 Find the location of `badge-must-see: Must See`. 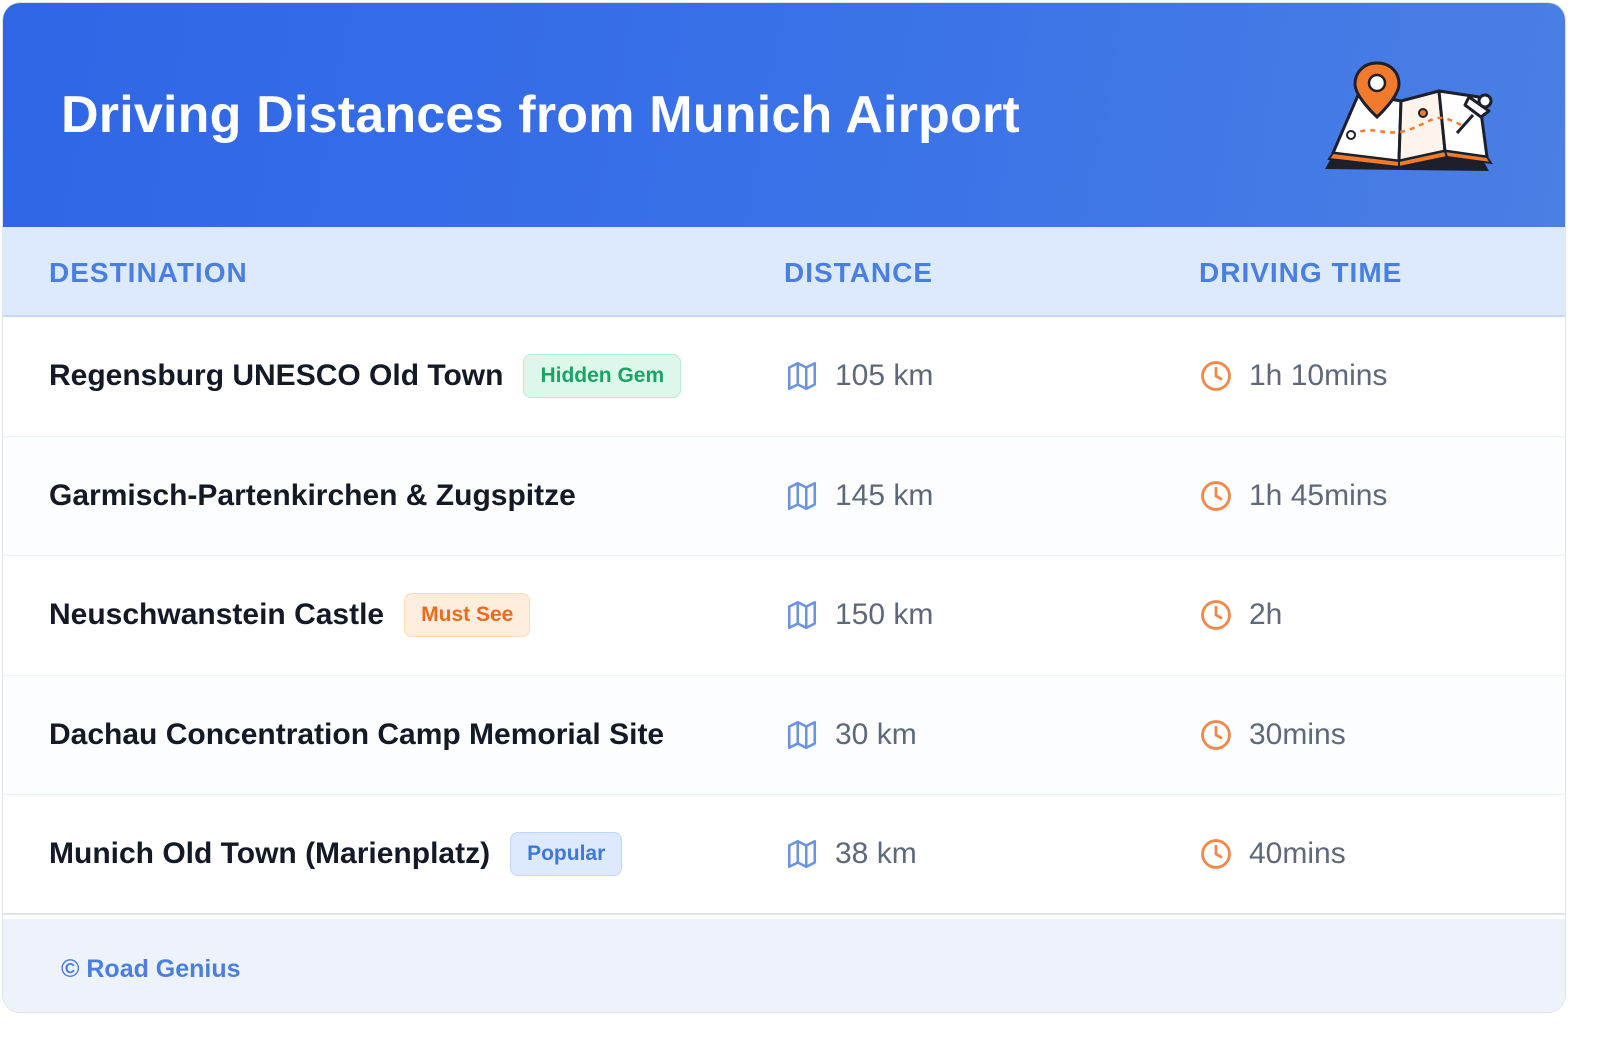

badge-must-see: Must See is located at coordinates (467, 615).